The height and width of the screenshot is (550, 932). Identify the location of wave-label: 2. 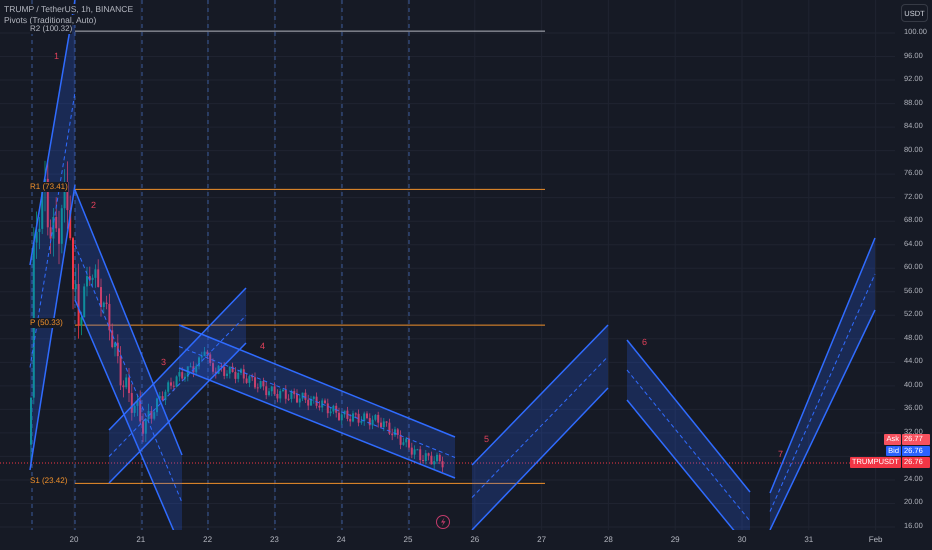
(93, 205).